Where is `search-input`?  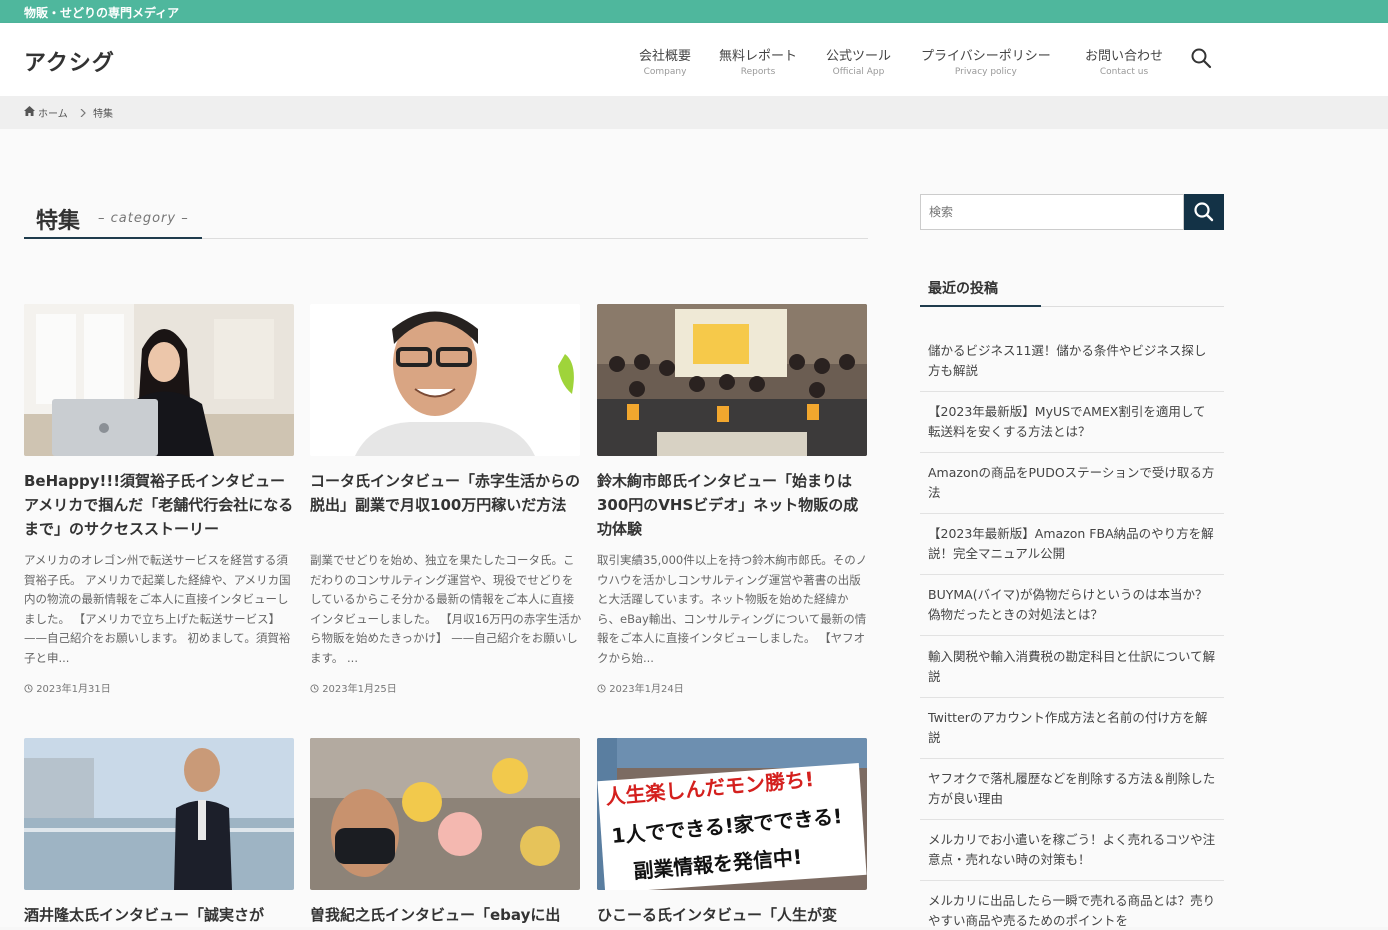
search-input is located at coordinates (1049, 212).